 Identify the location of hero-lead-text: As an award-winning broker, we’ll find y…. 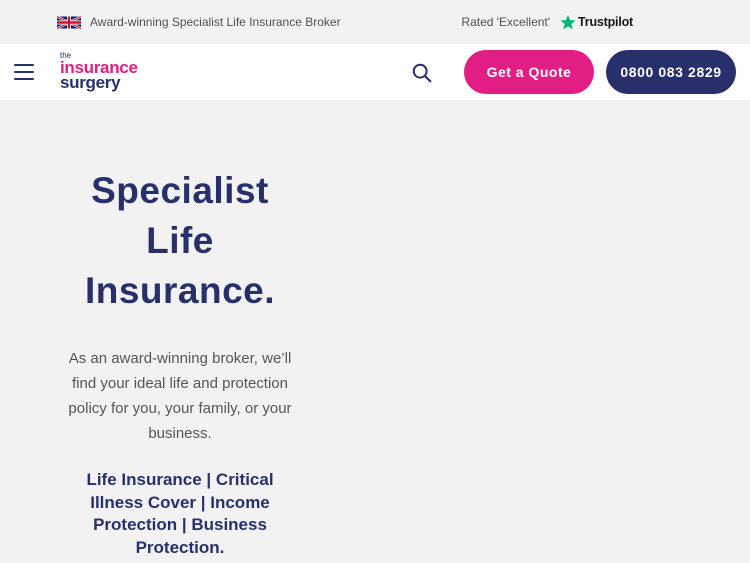
(180, 396).